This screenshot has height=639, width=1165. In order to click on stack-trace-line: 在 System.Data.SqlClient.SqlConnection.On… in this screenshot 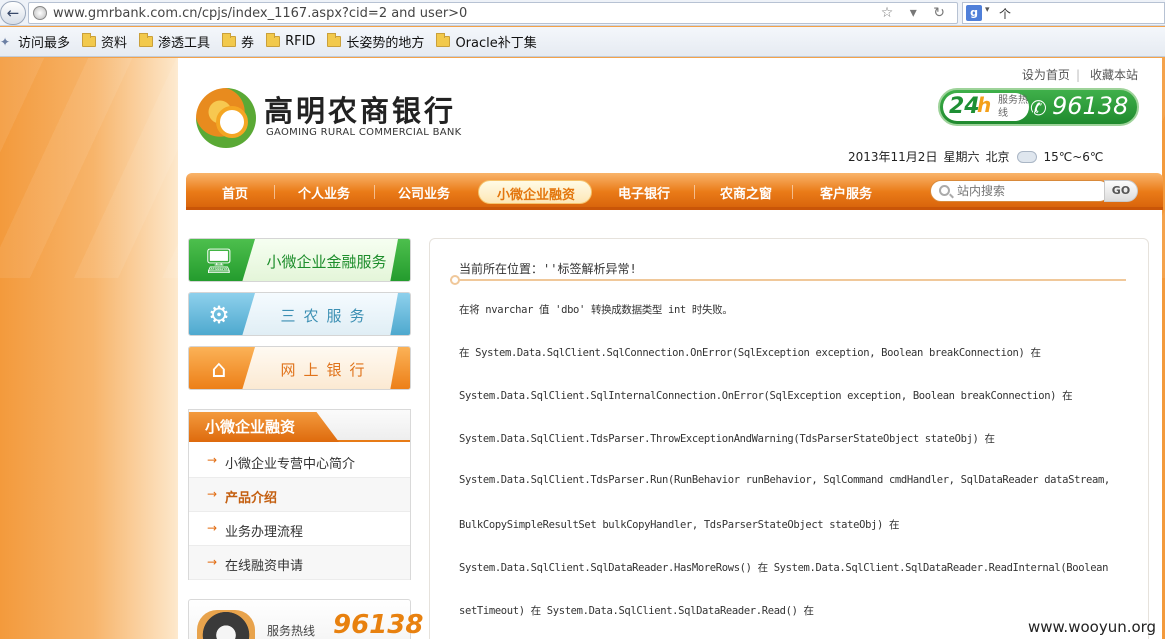, I will do `click(750, 353)`.